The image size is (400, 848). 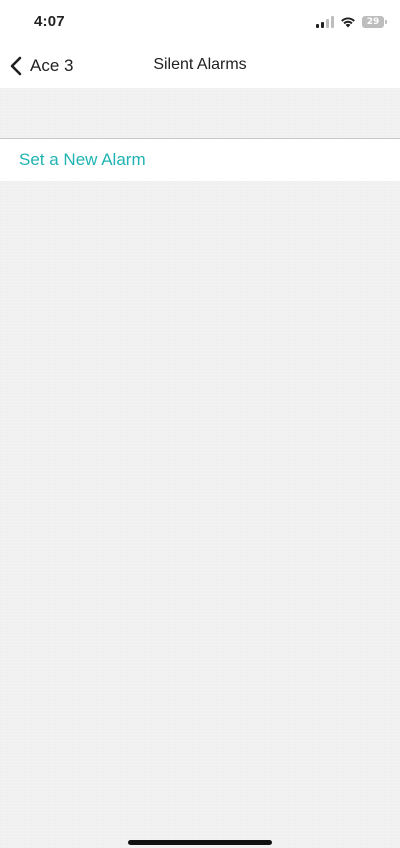 What do you see at coordinates (200, 22) in the screenshot?
I see `status-bar: 4:07 29` at bounding box center [200, 22].